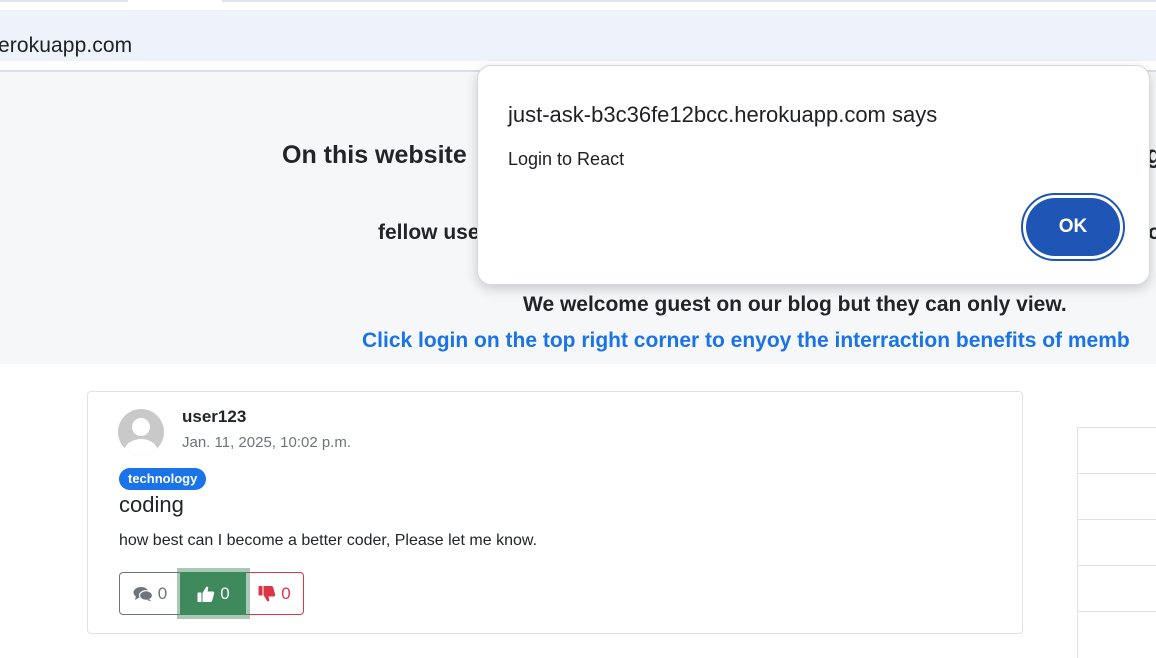 Image resolution: width=1156 pixels, height=658 pixels. What do you see at coordinates (1116, 542) in the screenshot?
I see `sidebar-list` at bounding box center [1116, 542].